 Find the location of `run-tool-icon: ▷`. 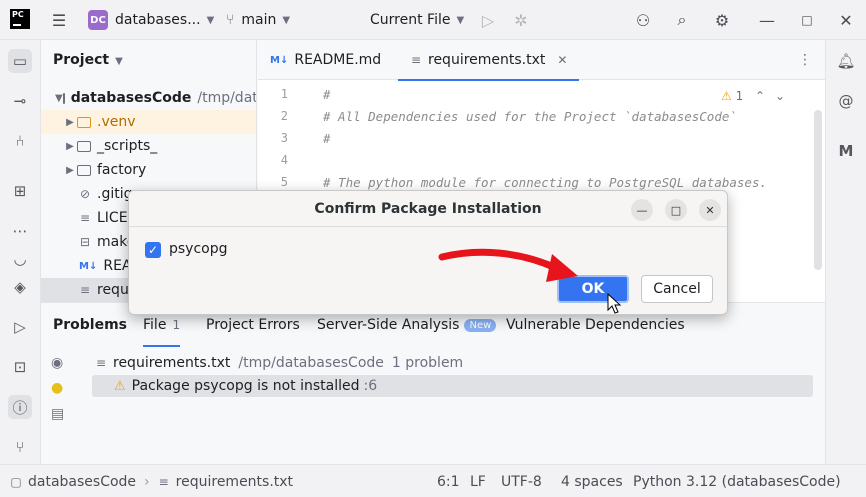

run-tool-icon: ▷ is located at coordinates (20, 327).